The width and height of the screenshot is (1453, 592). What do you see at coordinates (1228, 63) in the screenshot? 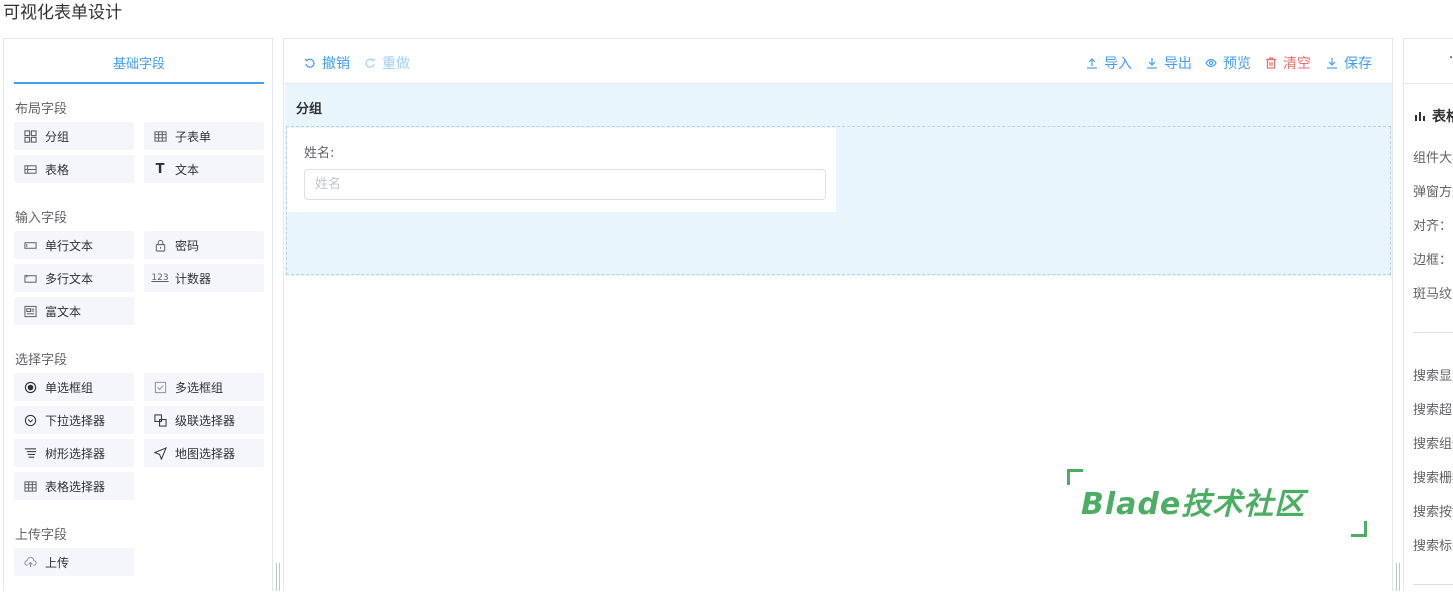
I see `preview-button: 预览` at bounding box center [1228, 63].